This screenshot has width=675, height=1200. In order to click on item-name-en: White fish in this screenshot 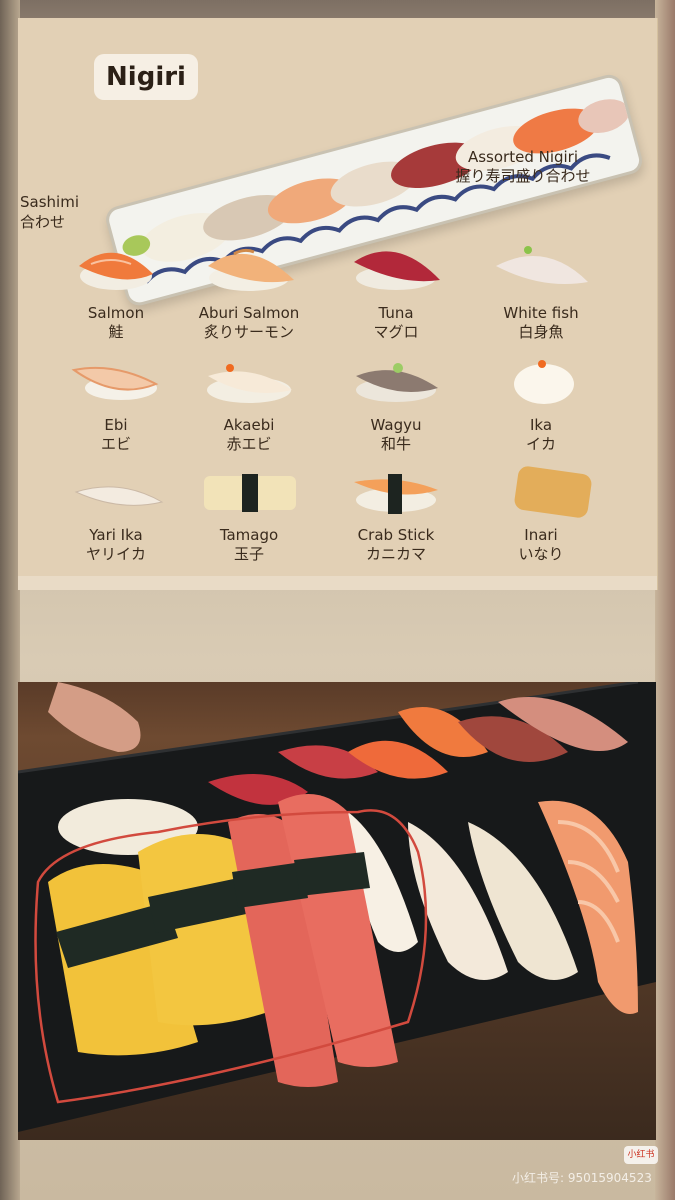, I will do `click(541, 313)`.